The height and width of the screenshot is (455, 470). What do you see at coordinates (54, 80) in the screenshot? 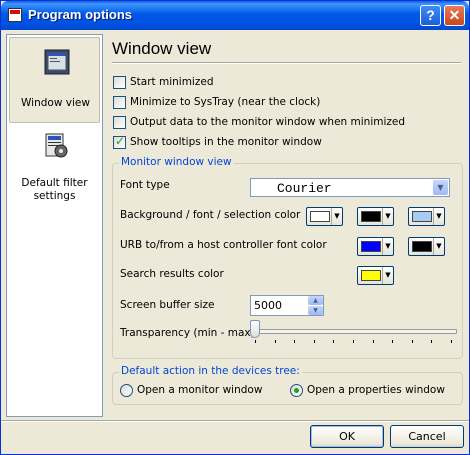
I see `nav-item-window-view: Window view` at bounding box center [54, 80].